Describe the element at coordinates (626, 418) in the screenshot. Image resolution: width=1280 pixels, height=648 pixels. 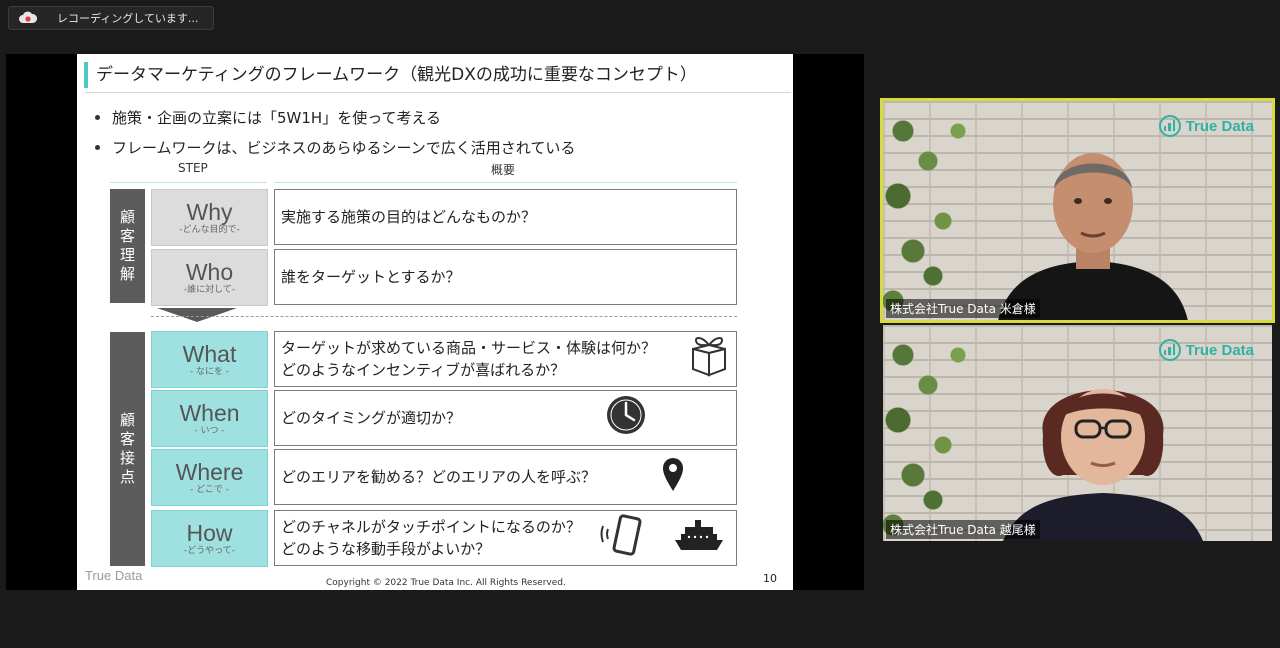
I see `clock-icon` at that location.